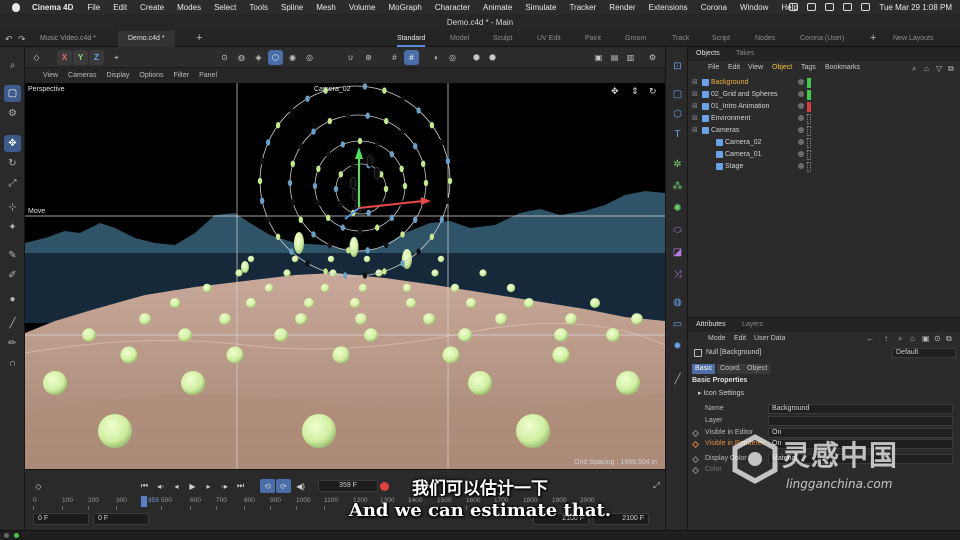  Describe the element at coordinates (824, 119) in the screenshot. I see `object-row: ⊞ Environment` at that location.